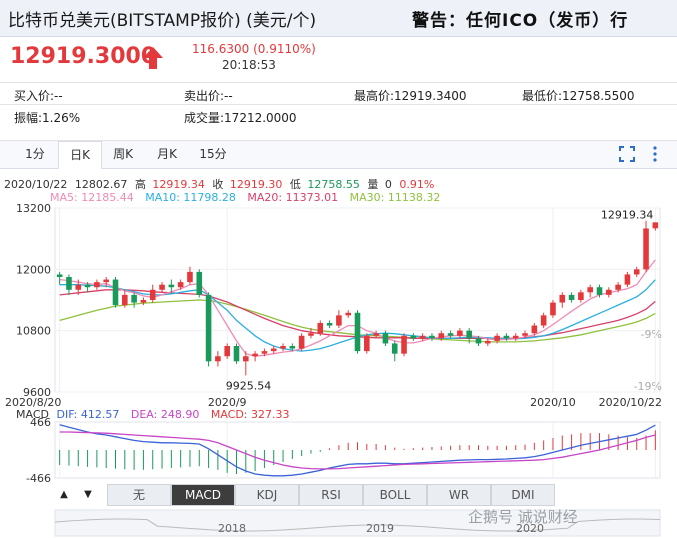  What do you see at coordinates (627, 214) in the screenshot?
I see `high-annotation: 12919.34` at bounding box center [627, 214].